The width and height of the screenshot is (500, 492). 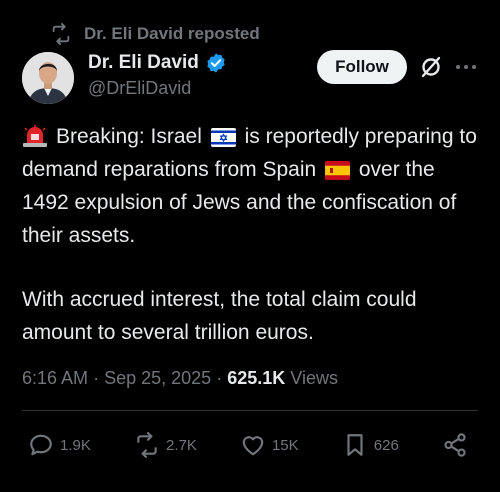 I want to click on spain-flag-icon, so click(x=338, y=170).